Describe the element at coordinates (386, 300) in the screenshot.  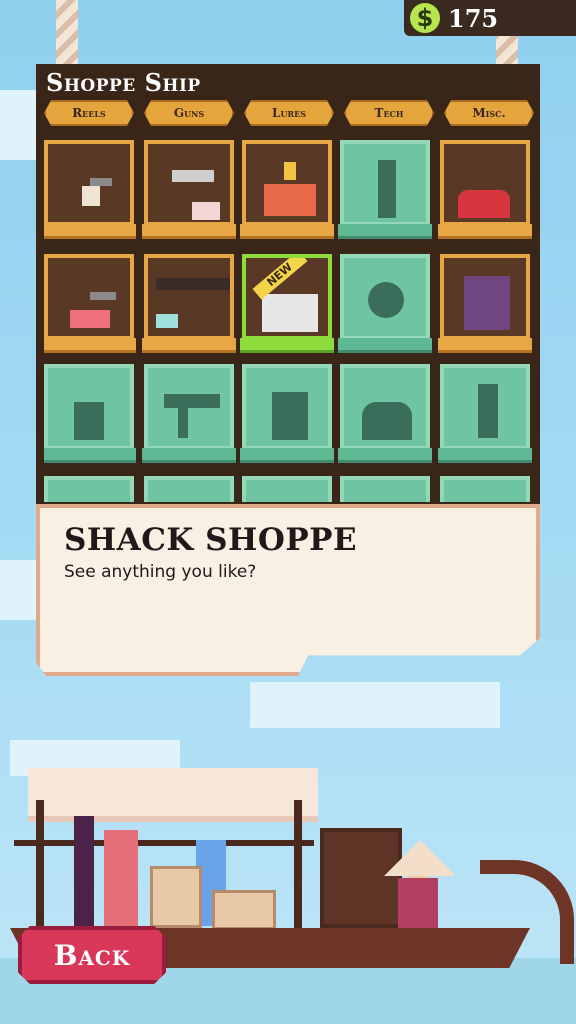
I see `gear-icon` at that location.